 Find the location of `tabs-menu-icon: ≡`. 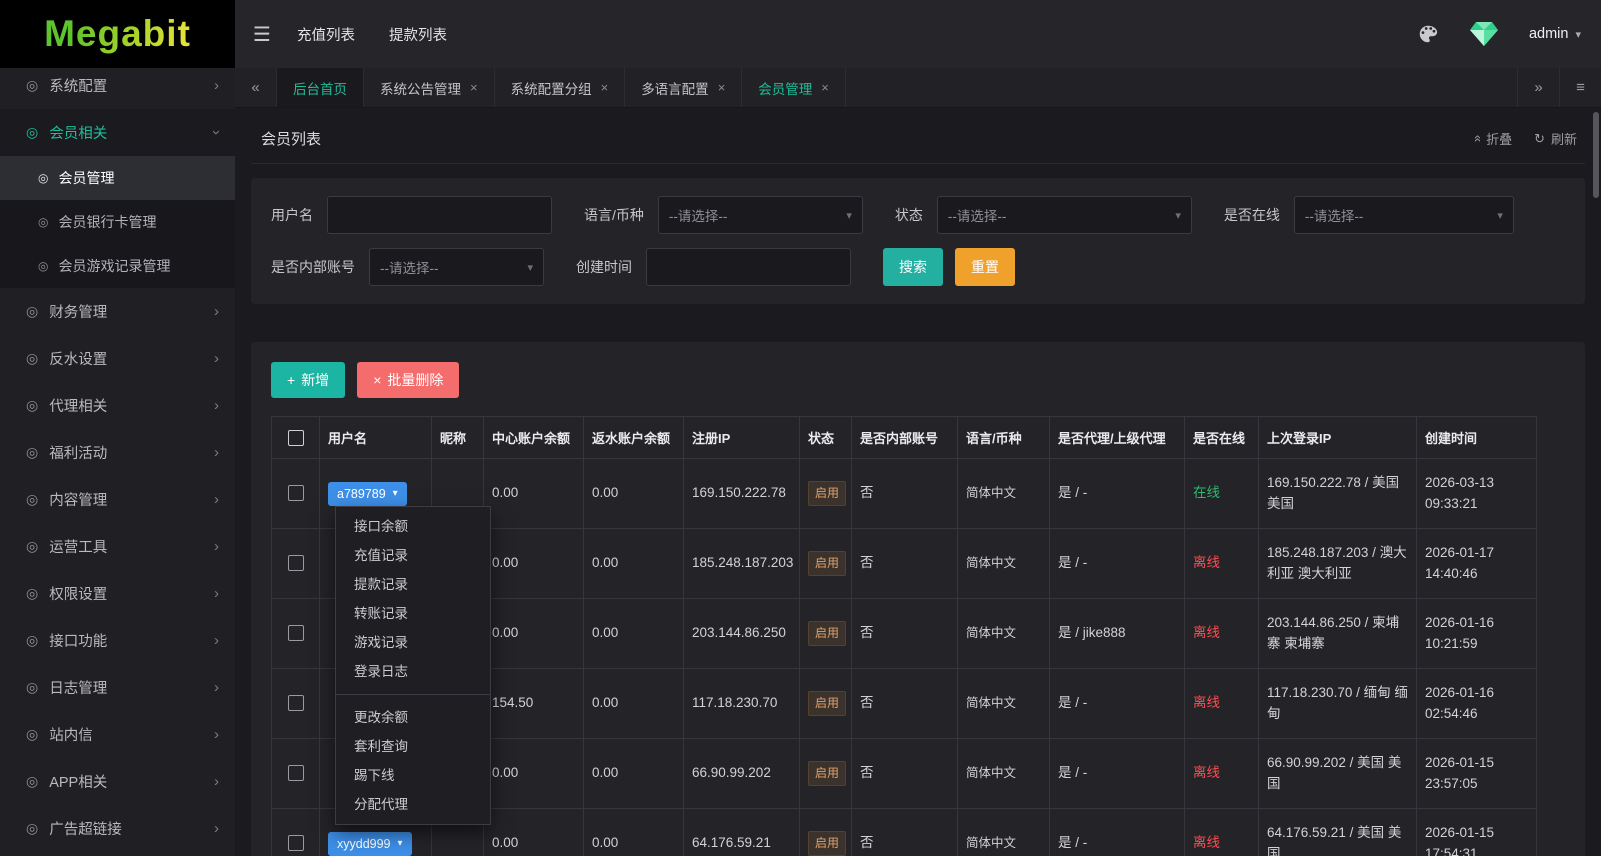

tabs-menu-icon: ≡ is located at coordinates (1580, 87).